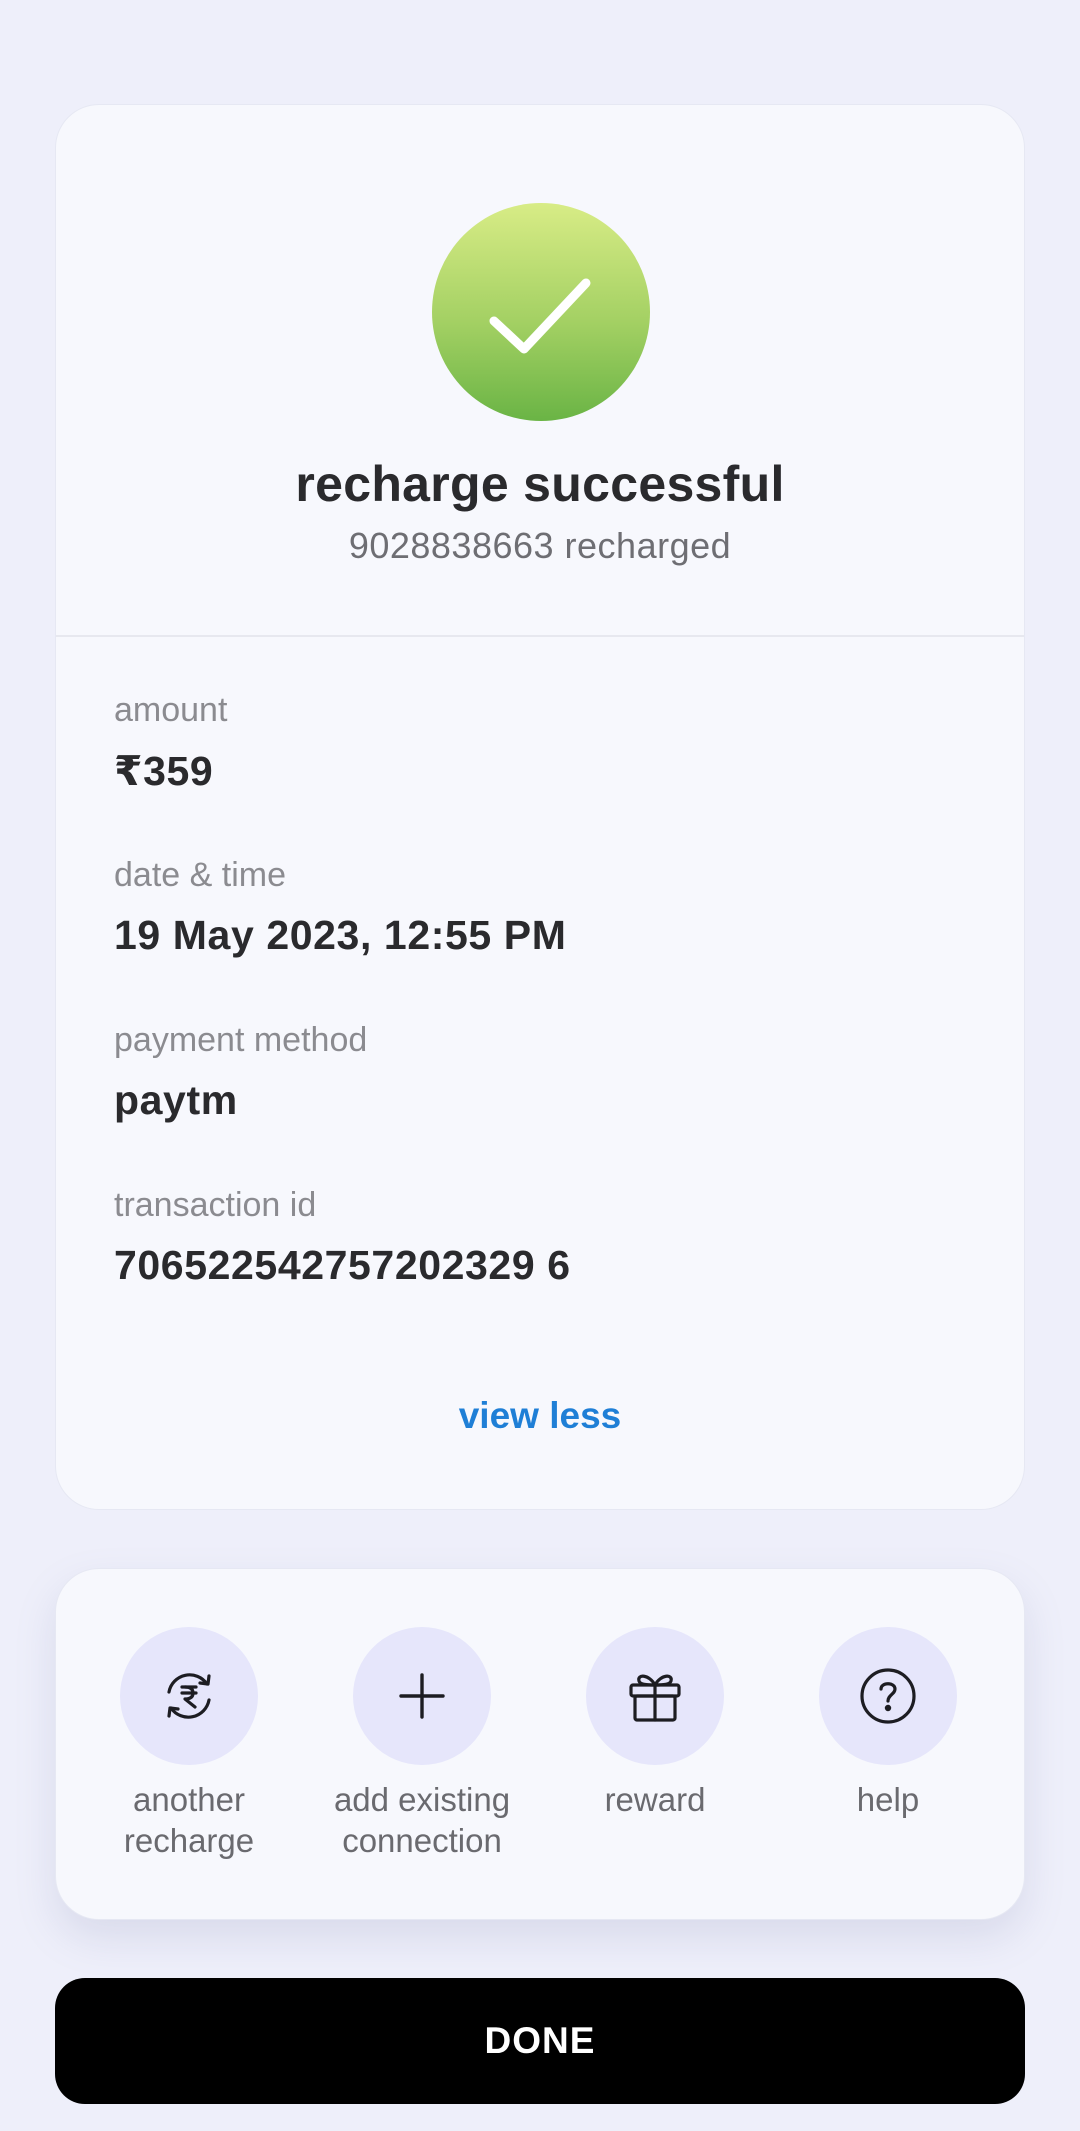 Image resolution: width=1080 pixels, height=2131 pixels. I want to click on transaction-id-value: 706522542757202329 6, so click(342, 1265).